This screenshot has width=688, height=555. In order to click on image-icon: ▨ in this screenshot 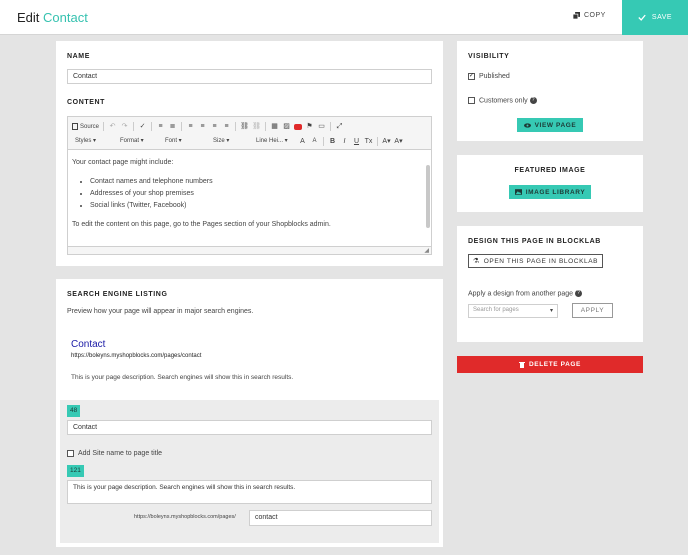, I will do `click(286, 126)`.